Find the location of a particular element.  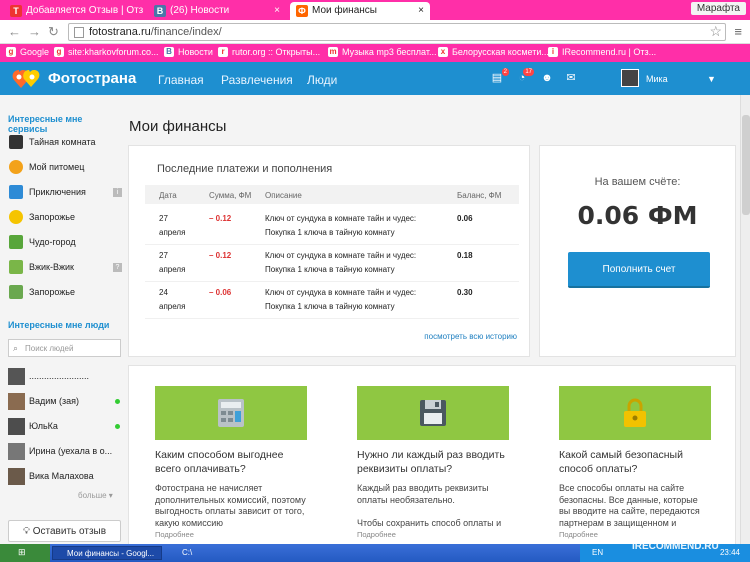

url-field: fotostrana.ru/finance/index/ is located at coordinates (397, 32).